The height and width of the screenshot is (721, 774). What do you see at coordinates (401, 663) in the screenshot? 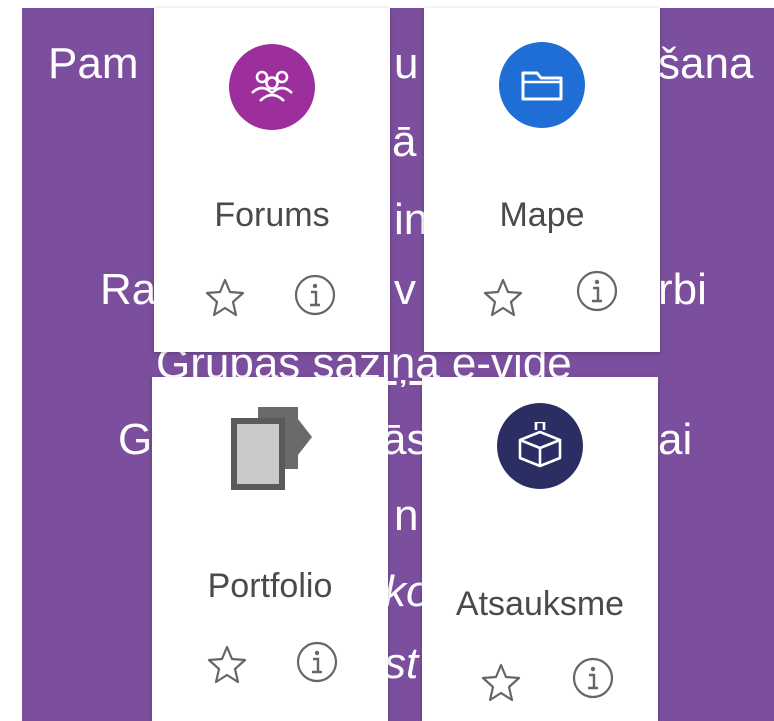
I see `bg-text: st` at bounding box center [401, 663].